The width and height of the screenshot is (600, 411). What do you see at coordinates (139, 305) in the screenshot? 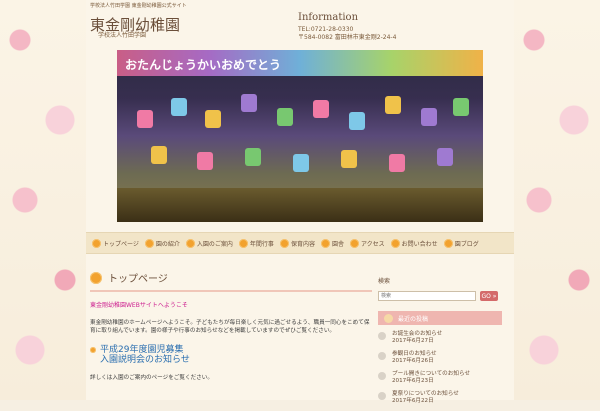
I see `welcome-notice: 東金剛幼稚園WEBサイトへようこそ` at bounding box center [139, 305].